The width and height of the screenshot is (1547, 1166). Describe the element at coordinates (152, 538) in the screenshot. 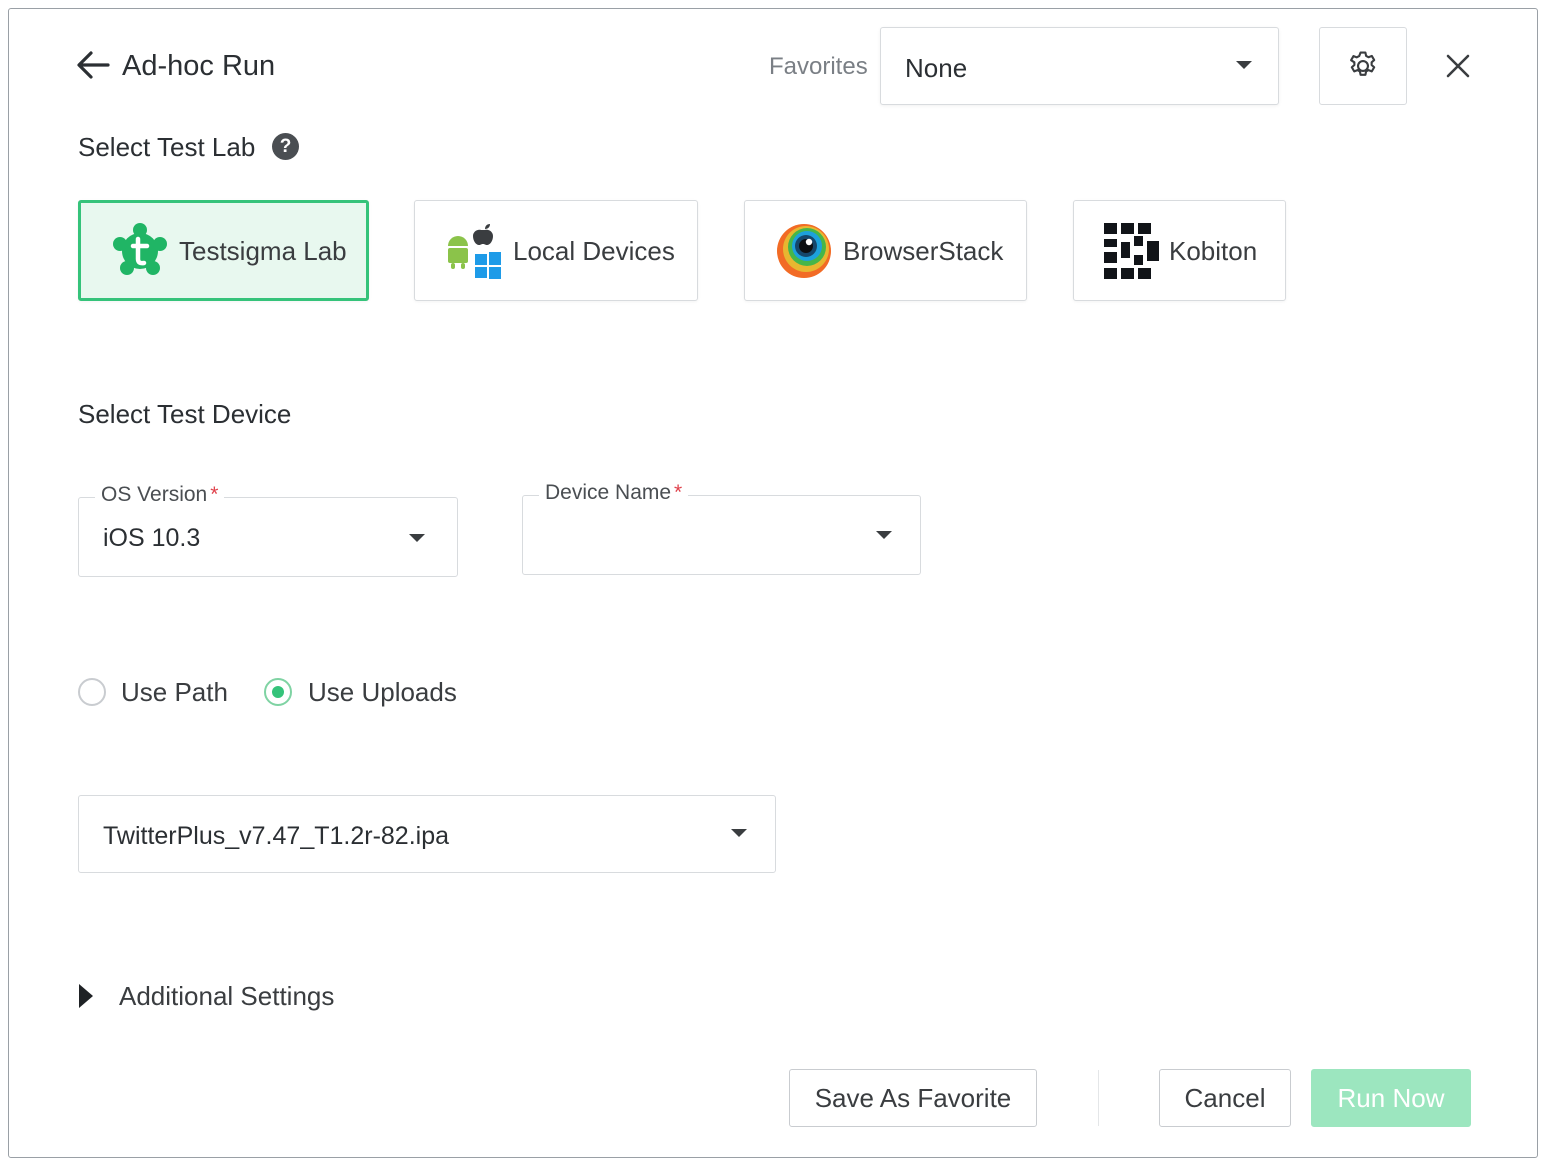

I see `os-version-value: iOS 10.3` at that location.